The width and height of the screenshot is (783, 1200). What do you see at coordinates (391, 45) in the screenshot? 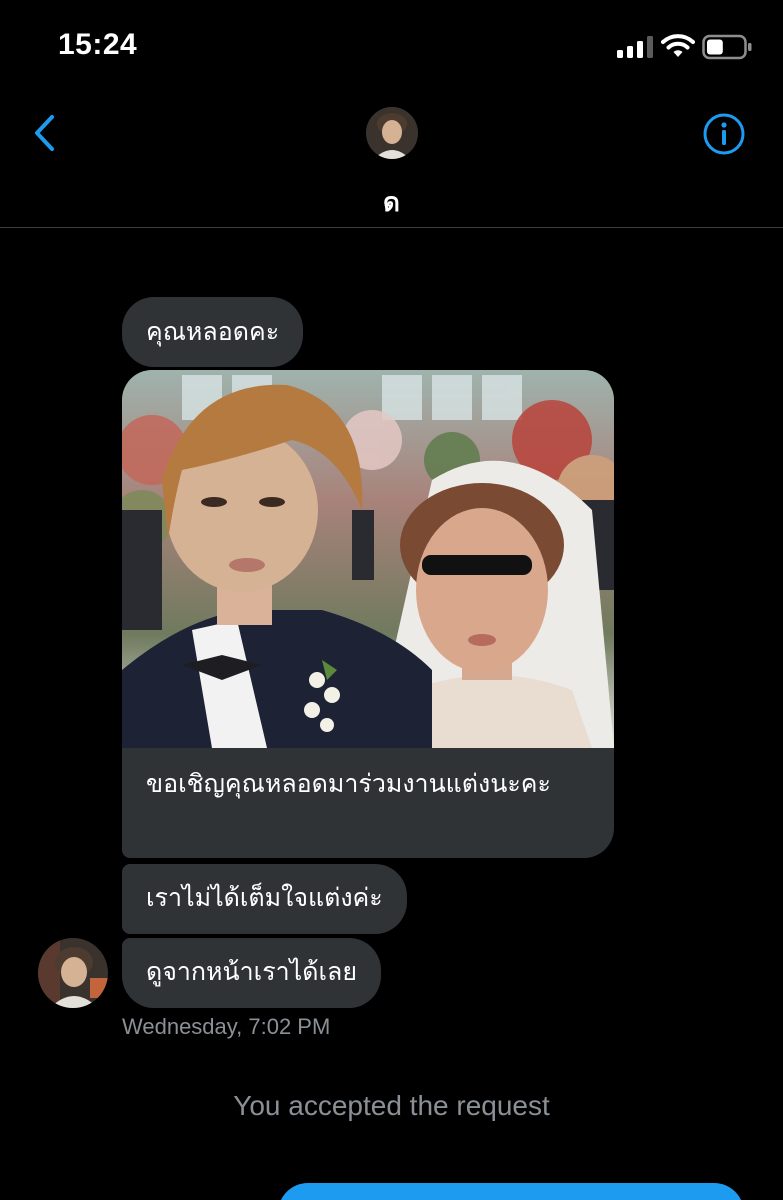
I see `status-bar: 15:24` at bounding box center [391, 45].